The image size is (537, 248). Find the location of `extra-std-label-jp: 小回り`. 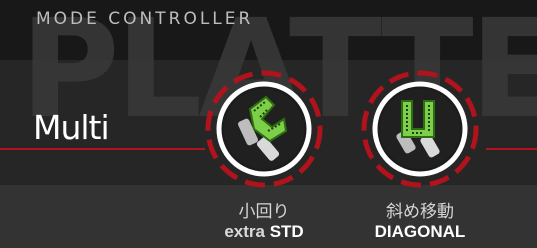

extra-std-label-jp: 小回り is located at coordinates (264, 212).